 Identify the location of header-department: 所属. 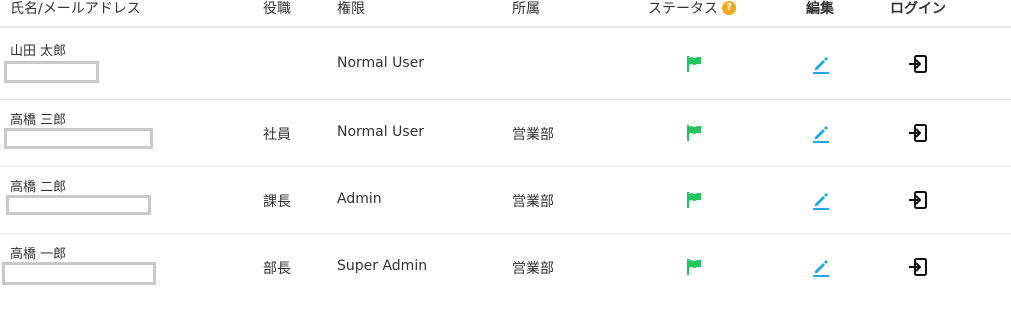
(526, 9).